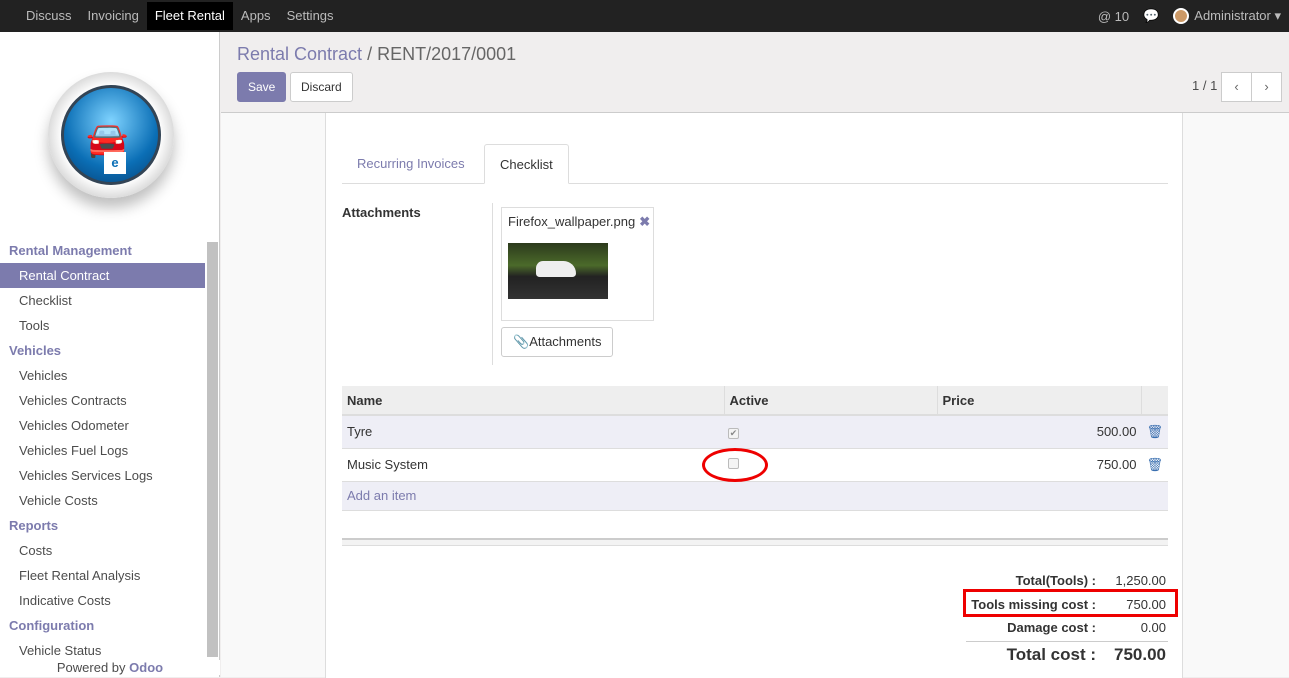  Describe the element at coordinates (370, 54) in the screenshot. I see `breadcrumb-sep: /` at that location.